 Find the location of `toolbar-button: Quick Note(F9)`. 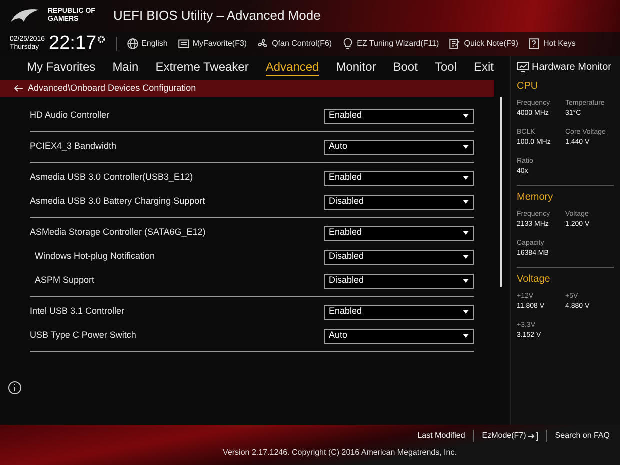

toolbar-button: Quick Note(F9) is located at coordinates (483, 44).